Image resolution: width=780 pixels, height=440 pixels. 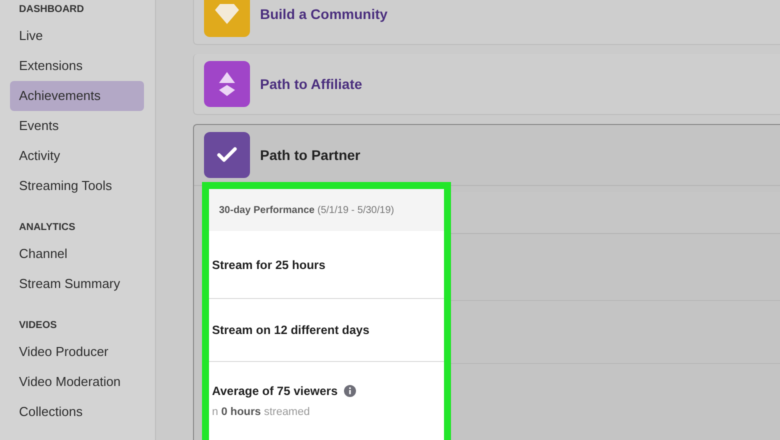 I want to click on nav-item: Live, so click(x=77, y=36).